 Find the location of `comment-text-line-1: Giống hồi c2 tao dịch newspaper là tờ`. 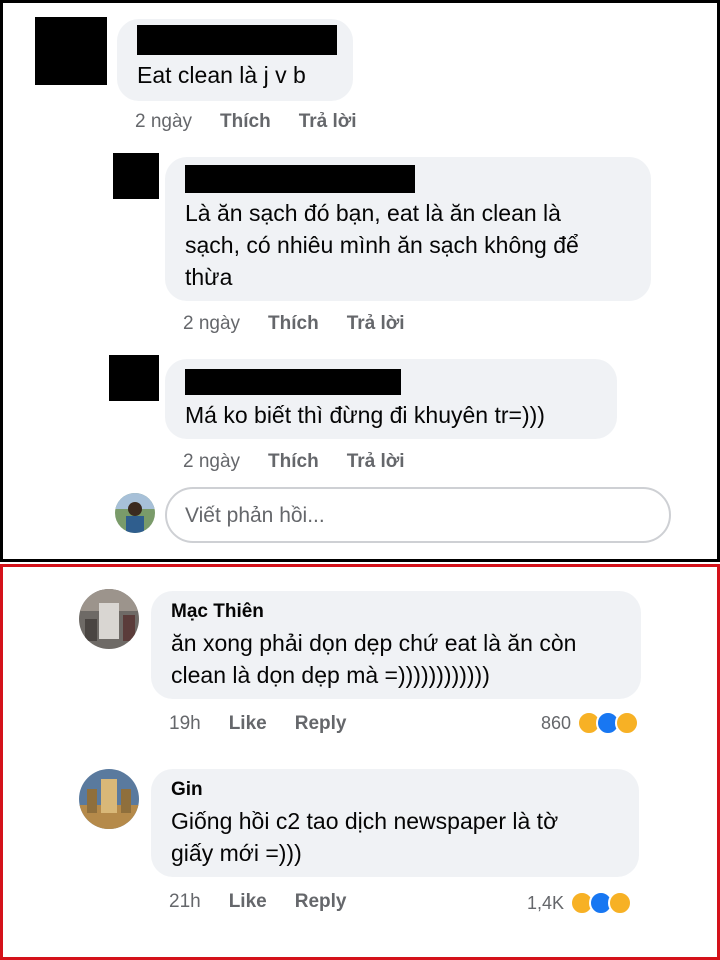

comment-text-line-1: Giống hồi c2 tao dịch newspaper là tờ is located at coordinates (365, 821).